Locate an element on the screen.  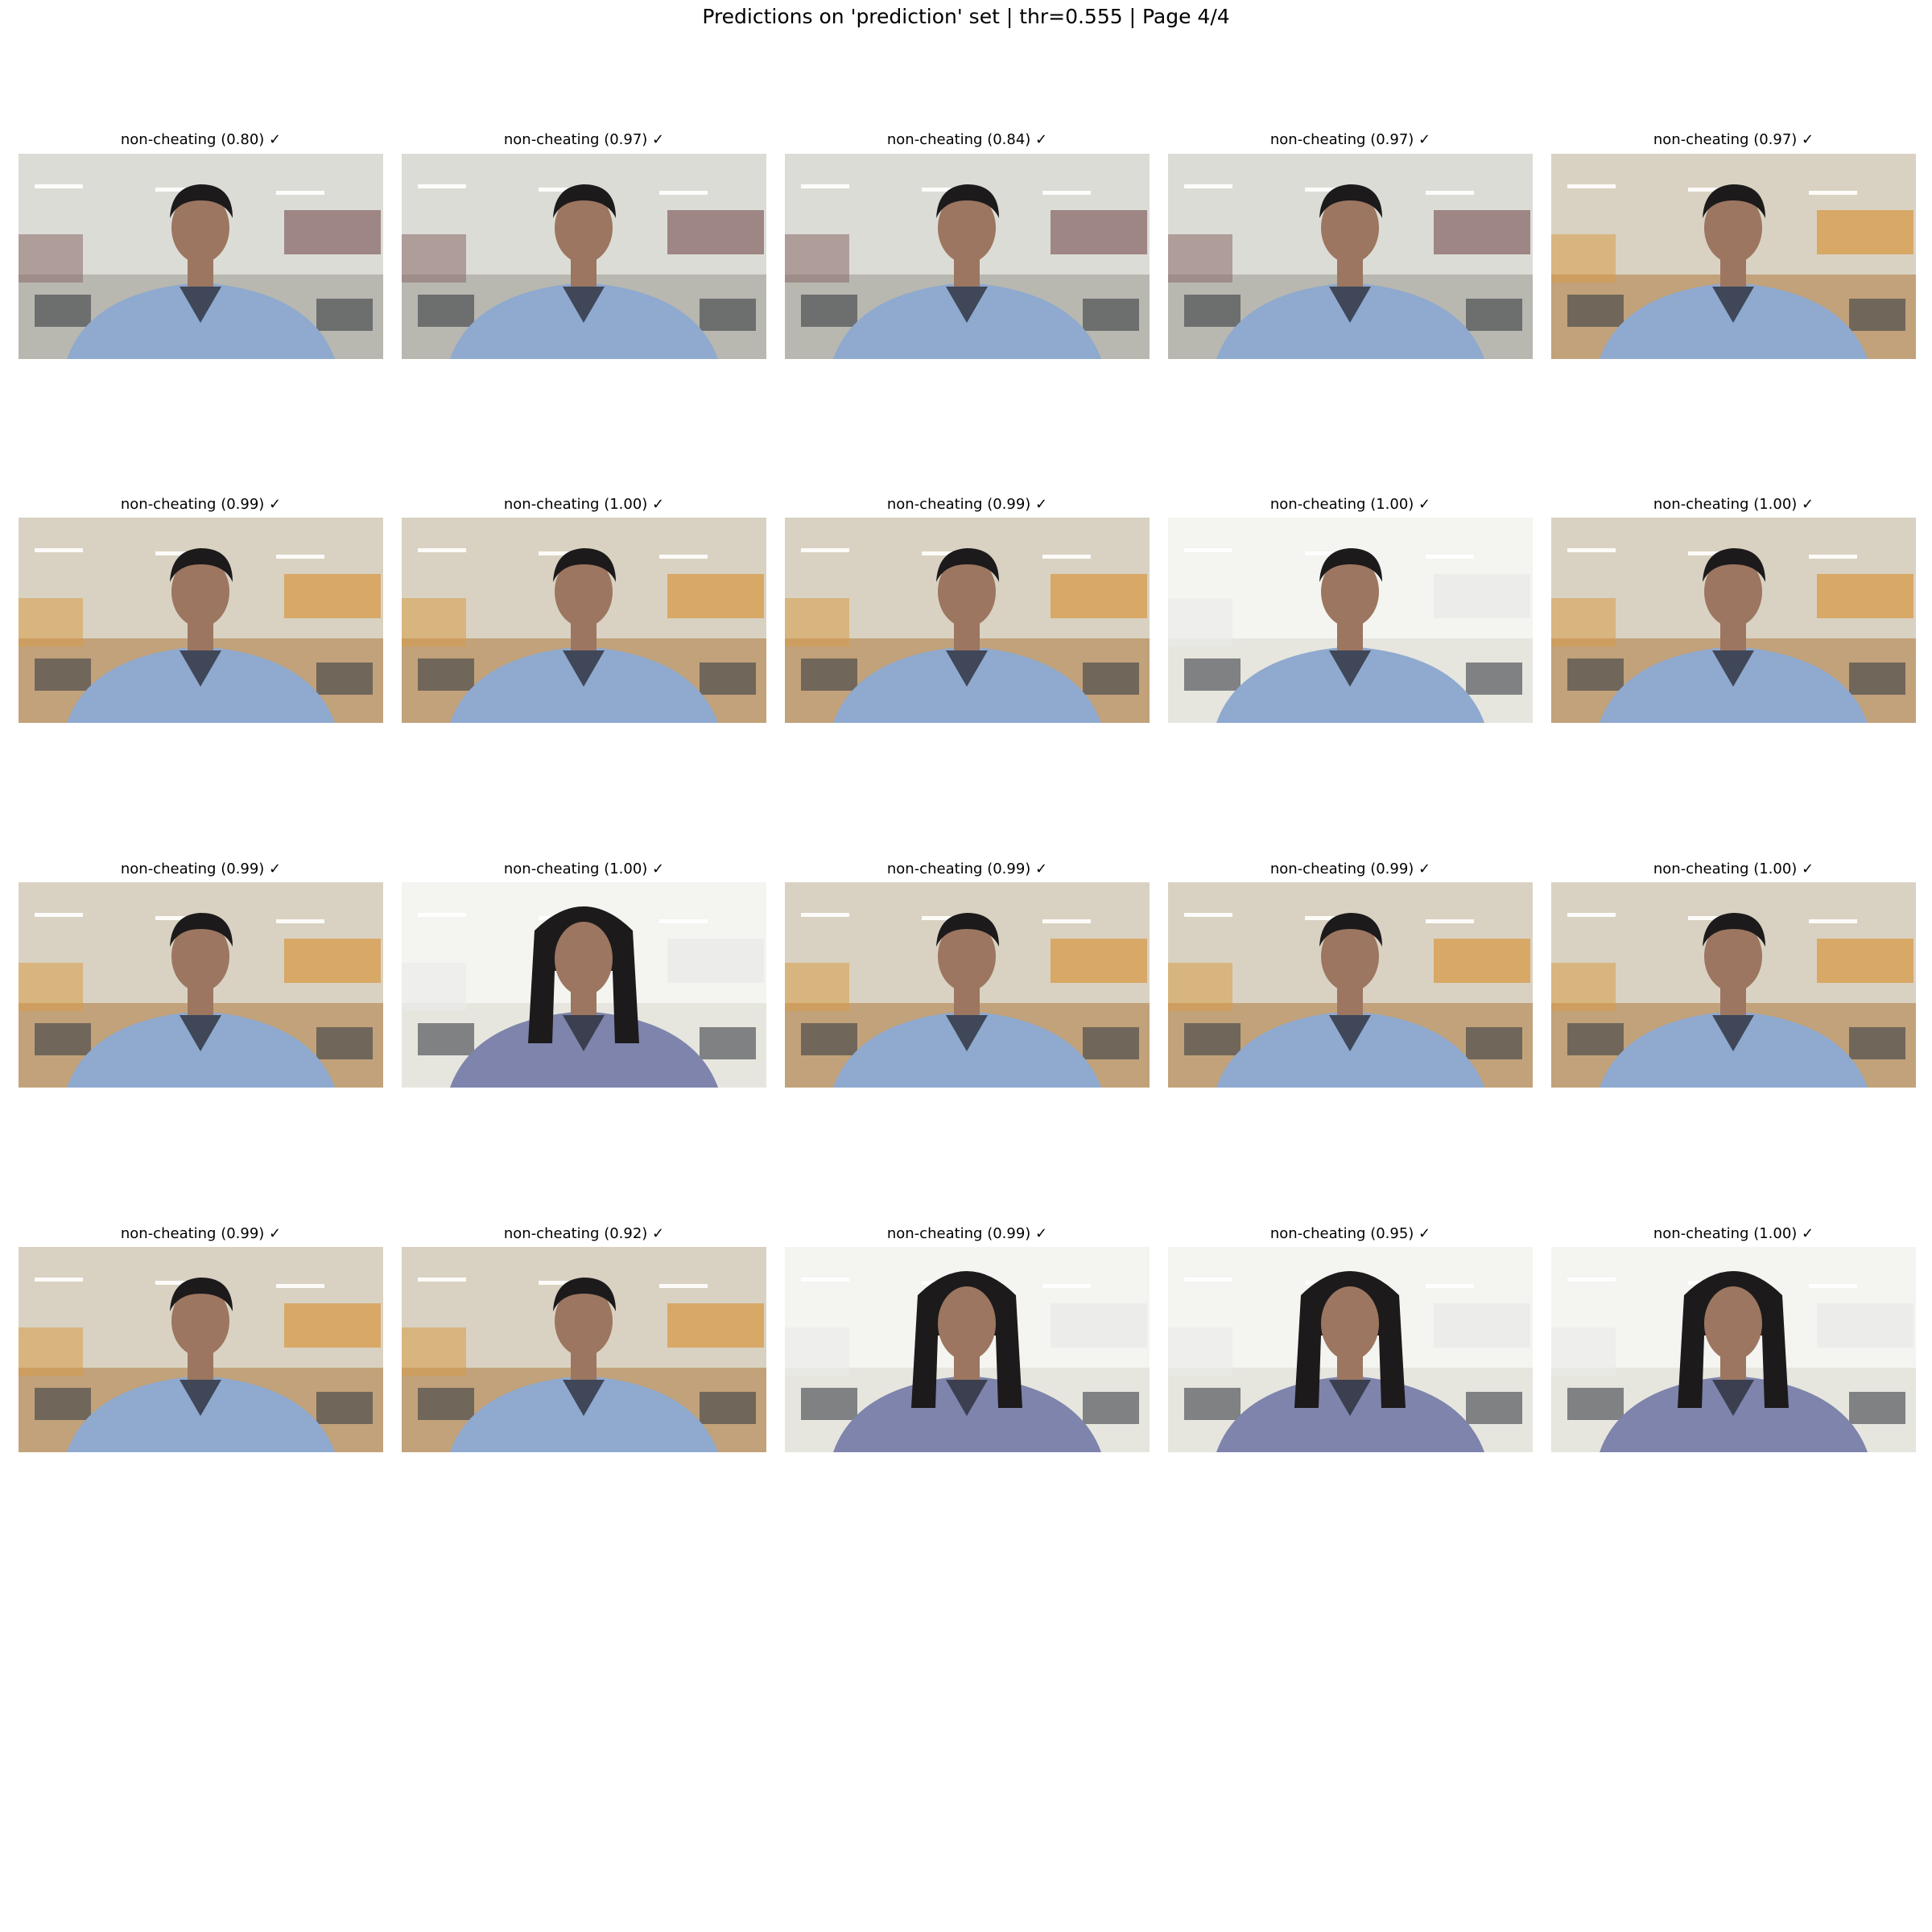
prediction-label: non-cheating (0.80) ✓ is located at coordinates (201, 139).